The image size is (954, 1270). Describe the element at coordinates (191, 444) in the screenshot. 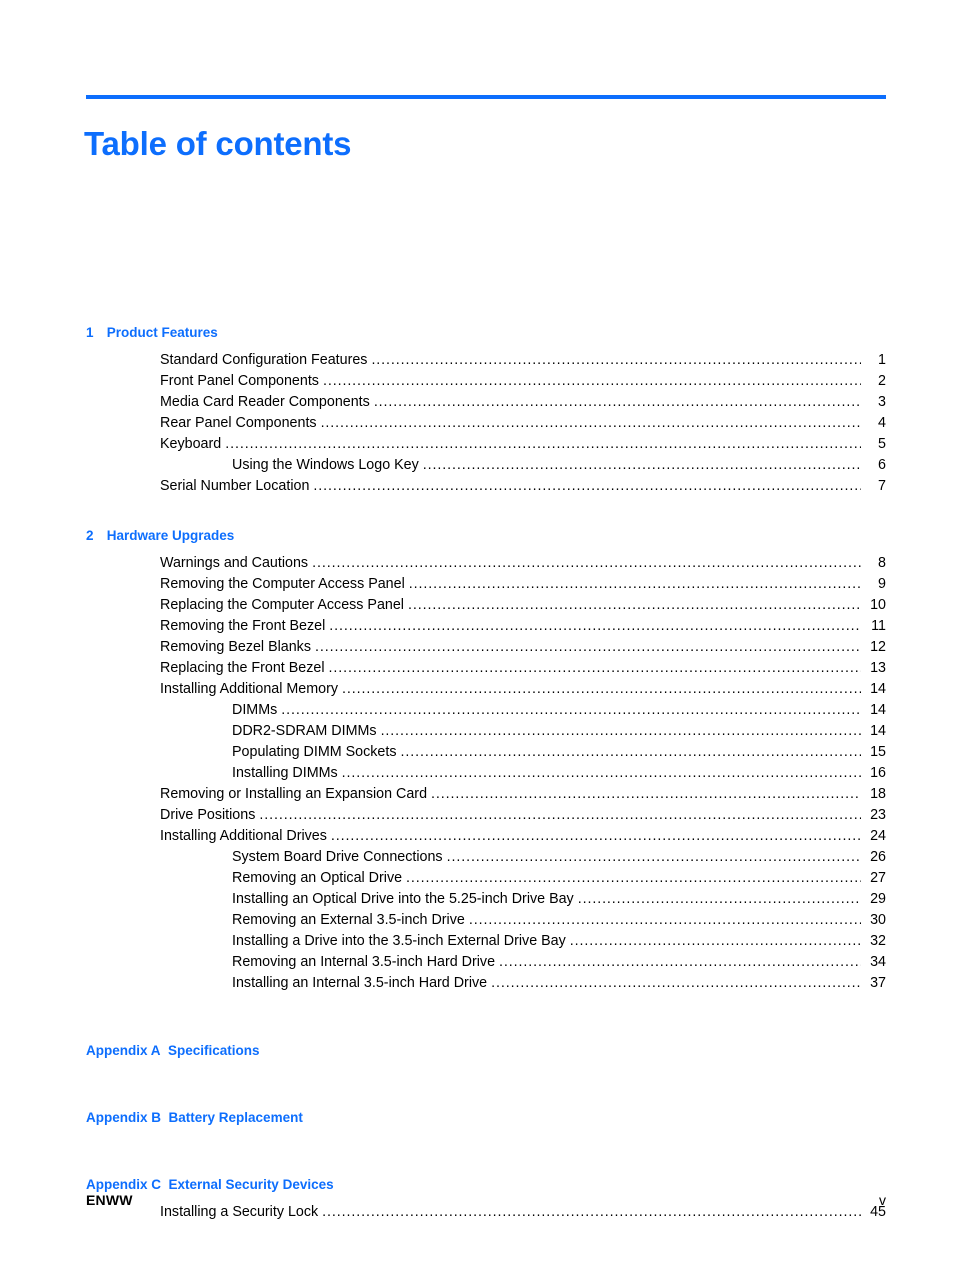

I see `toc-entry-label: Keyboard` at that location.